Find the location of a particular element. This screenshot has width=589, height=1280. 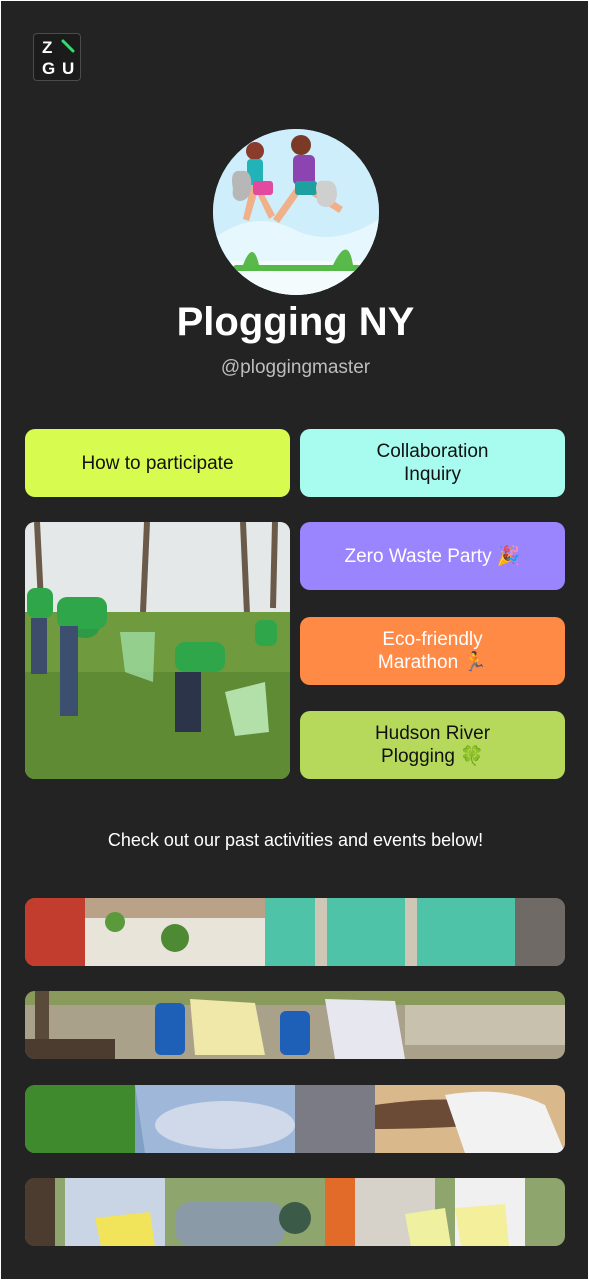

zero-waste-party-button: Zero Waste Party 🎉 is located at coordinates (432, 556).